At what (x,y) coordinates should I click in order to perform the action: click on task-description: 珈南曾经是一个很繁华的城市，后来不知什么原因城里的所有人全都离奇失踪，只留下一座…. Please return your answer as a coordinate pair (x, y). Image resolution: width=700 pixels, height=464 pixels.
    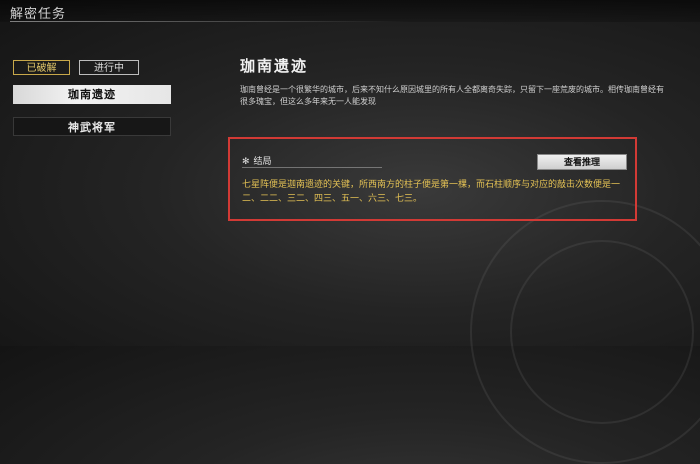
    Looking at the image, I should click on (452, 95).